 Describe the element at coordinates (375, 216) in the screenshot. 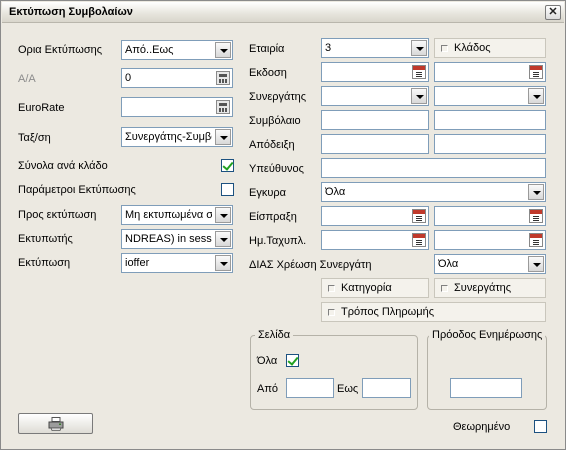

I see `collection-from-date` at that location.